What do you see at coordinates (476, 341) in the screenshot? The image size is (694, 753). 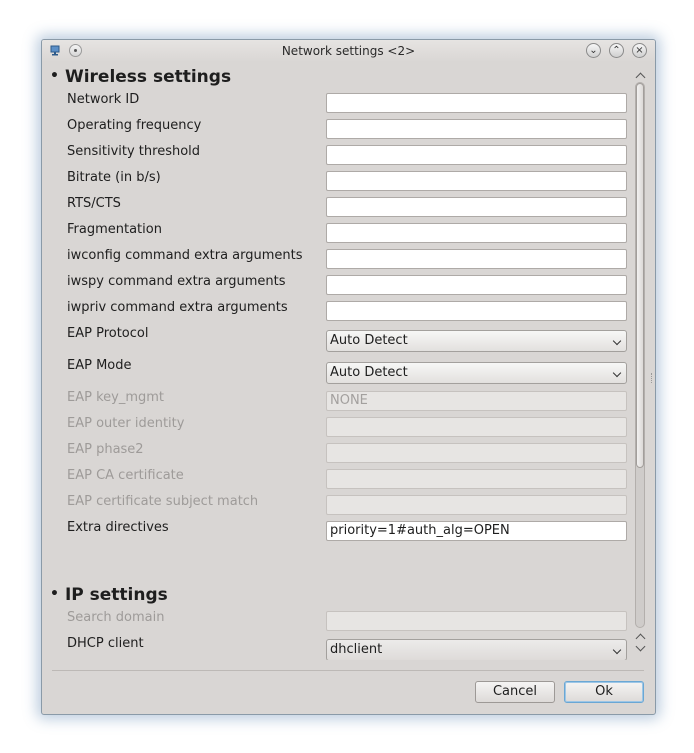 I see `eap-protocol-select: Auto Detect` at bounding box center [476, 341].